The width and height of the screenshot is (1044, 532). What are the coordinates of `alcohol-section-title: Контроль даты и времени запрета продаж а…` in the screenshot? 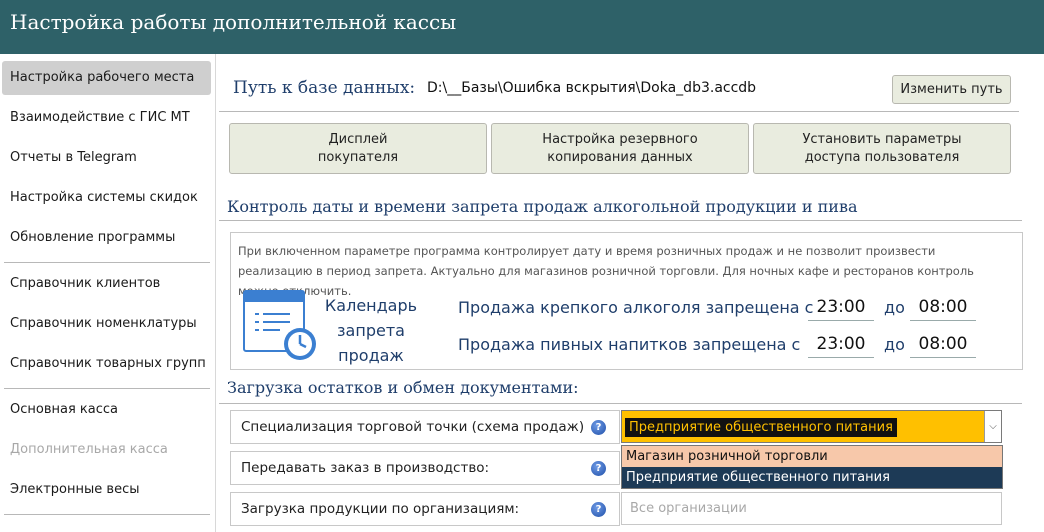 It's located at (542, 206).